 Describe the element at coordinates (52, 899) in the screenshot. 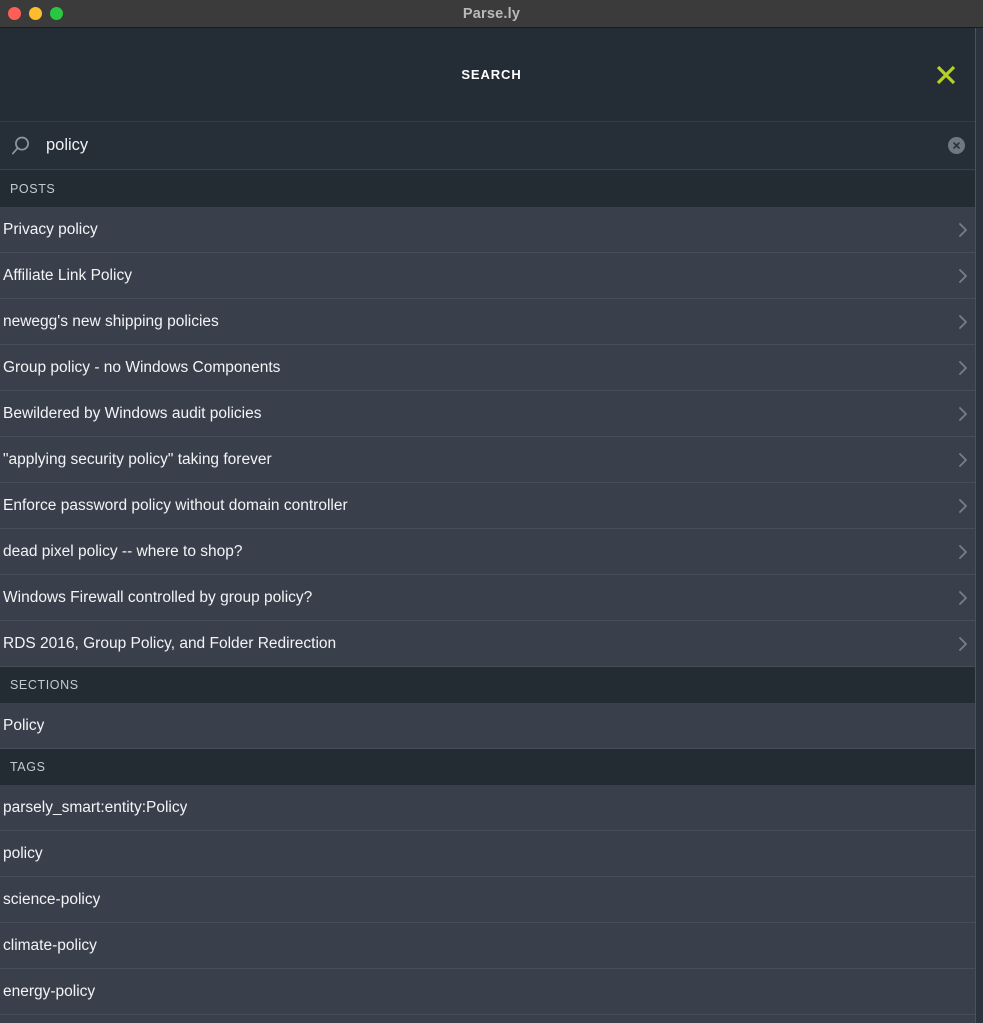

I see `result-row-label: science-policy` at that location.